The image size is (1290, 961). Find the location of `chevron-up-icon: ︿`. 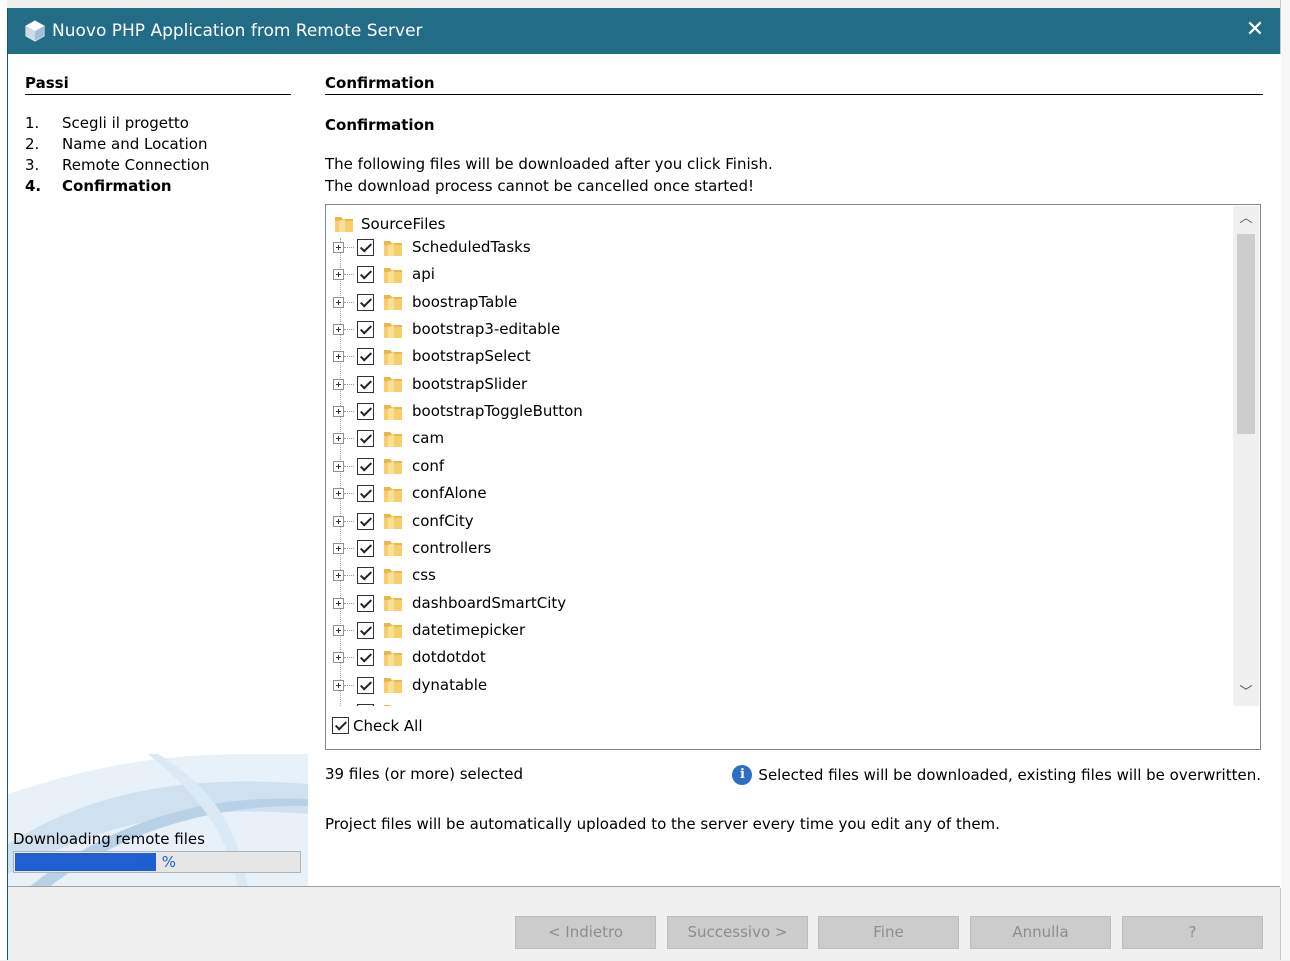

chevron-up-icon: ︿ is located at coordinates (1246, 219).